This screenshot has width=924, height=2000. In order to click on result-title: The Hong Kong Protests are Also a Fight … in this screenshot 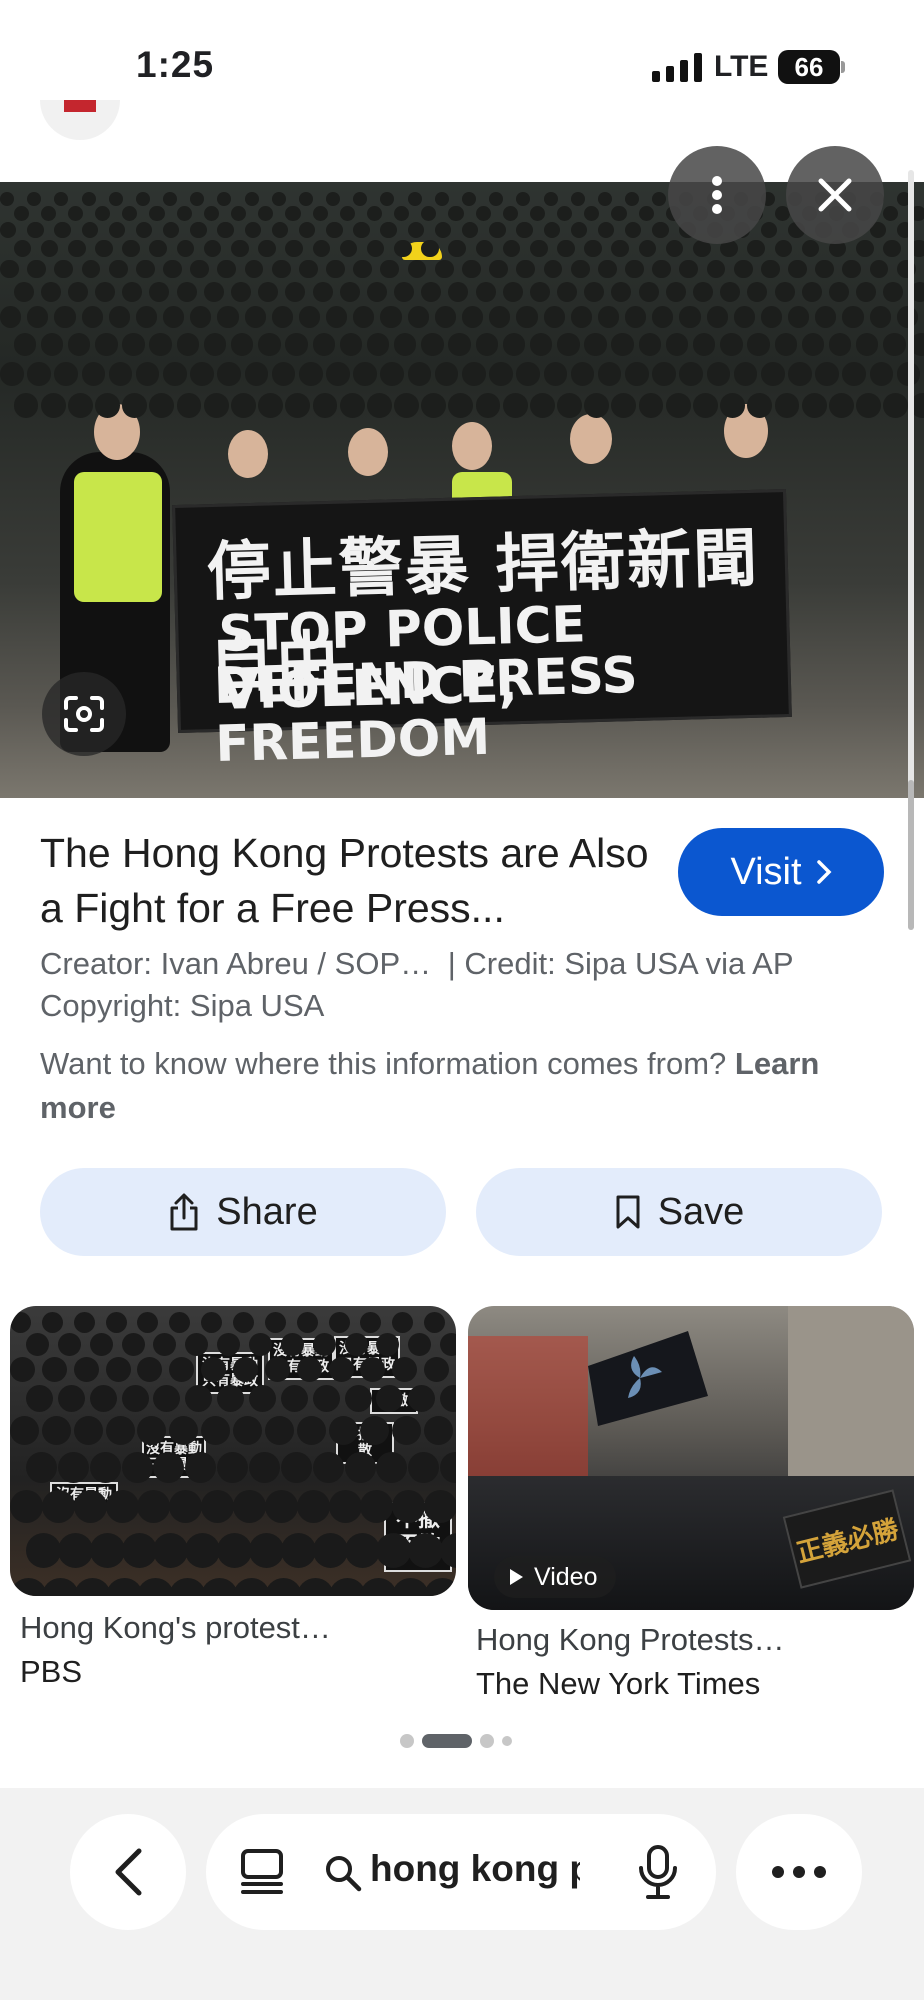, I will do `click(350, 881)`.